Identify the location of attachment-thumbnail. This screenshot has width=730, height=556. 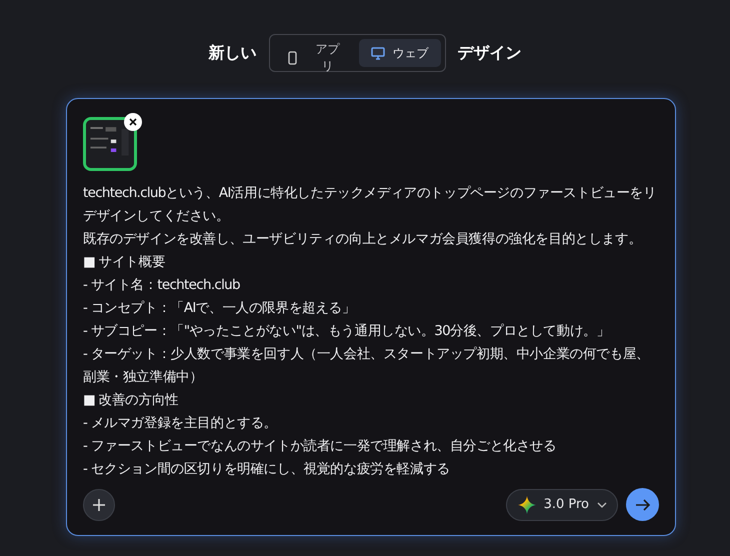
(110, 144).